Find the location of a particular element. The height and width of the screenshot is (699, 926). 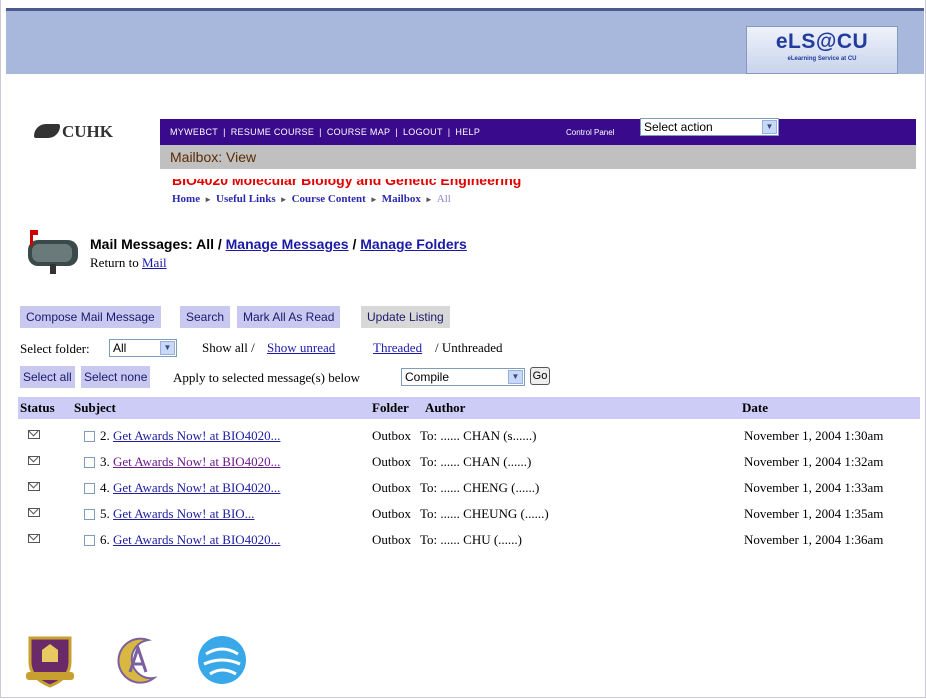

cuhk-crest-icon is located at coordinates (50, 660).